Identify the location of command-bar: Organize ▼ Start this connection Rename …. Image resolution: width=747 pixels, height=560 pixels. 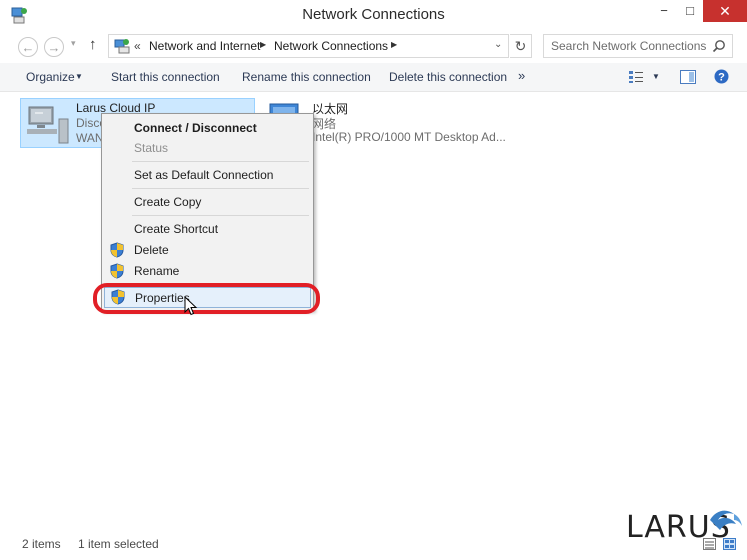
(373, 77).